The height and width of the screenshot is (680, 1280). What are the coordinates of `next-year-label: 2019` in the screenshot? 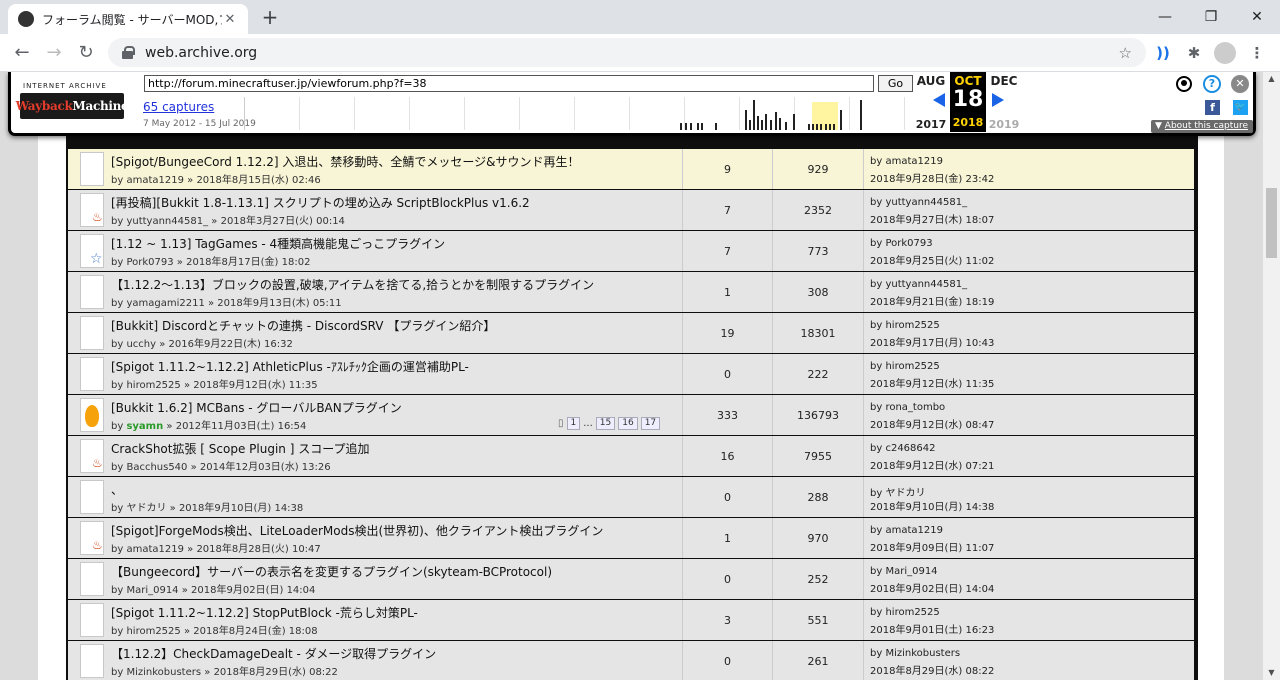 It's located at (1004, 124).